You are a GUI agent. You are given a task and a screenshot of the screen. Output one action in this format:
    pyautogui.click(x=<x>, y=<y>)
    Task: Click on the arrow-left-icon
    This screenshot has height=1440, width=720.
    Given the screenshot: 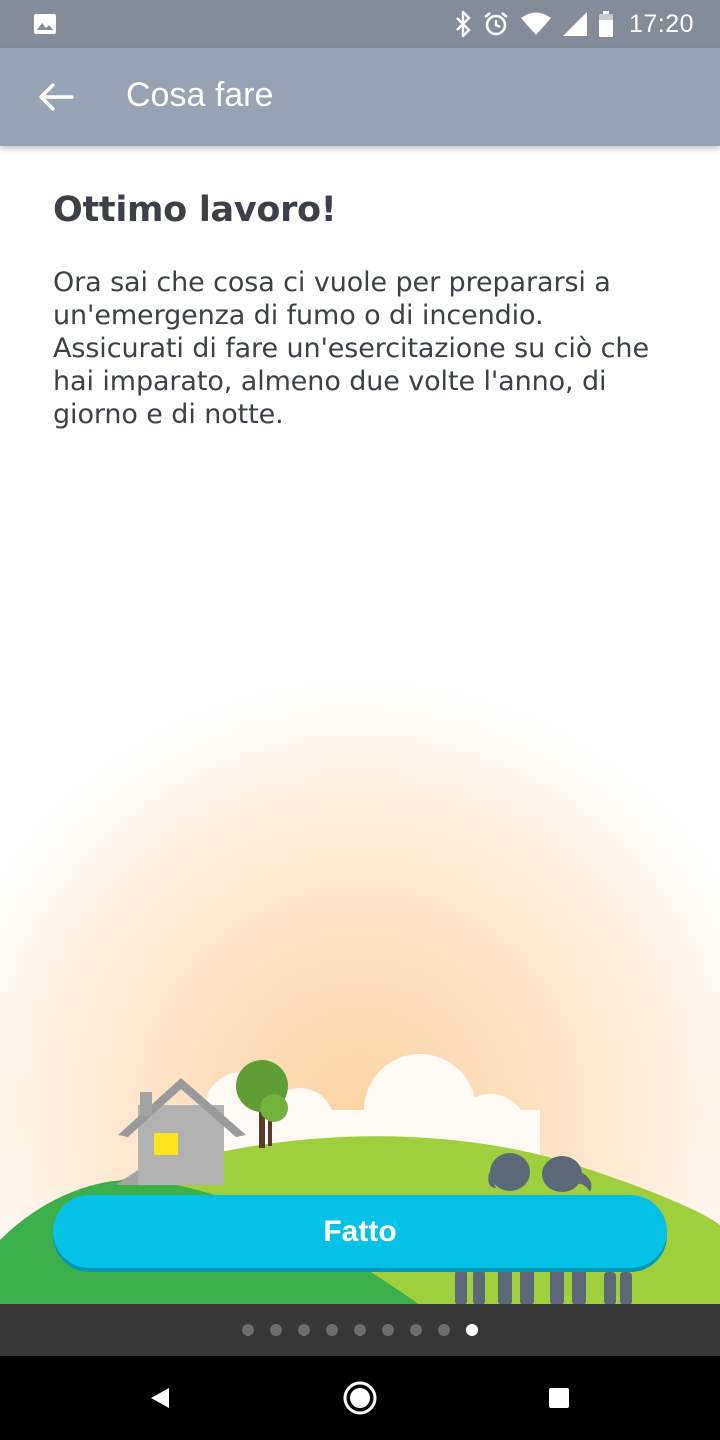 What is the action you would take?
    pyautogui.click(x=56, y=97)
    